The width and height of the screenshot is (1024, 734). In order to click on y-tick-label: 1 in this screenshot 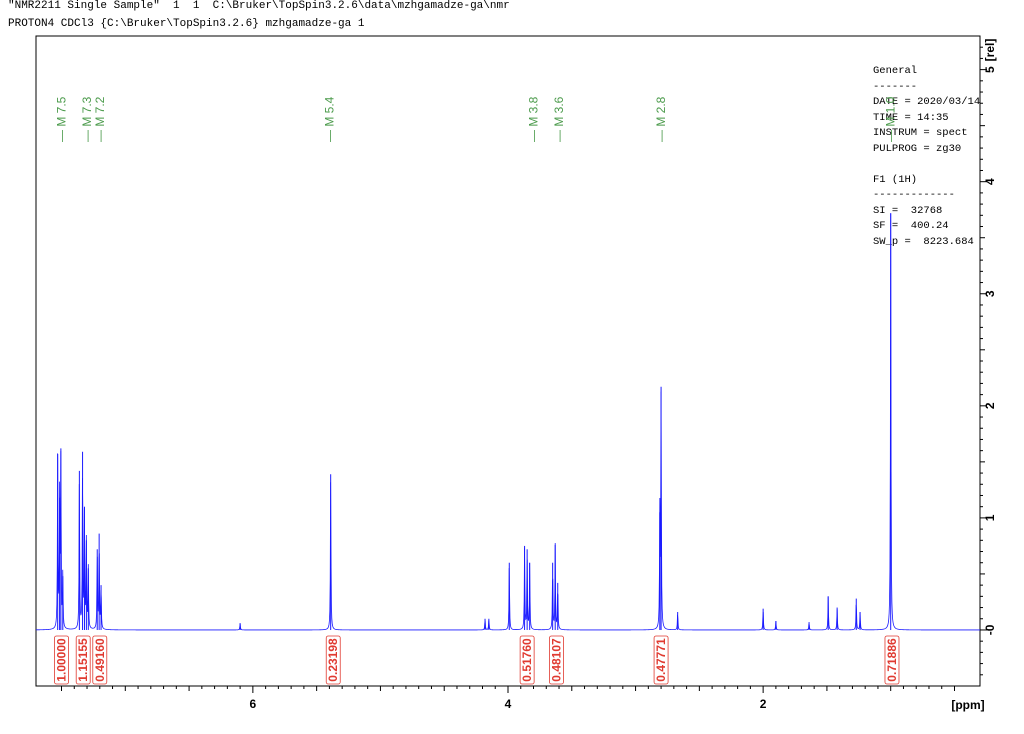, I will do `click(990, 517)`.